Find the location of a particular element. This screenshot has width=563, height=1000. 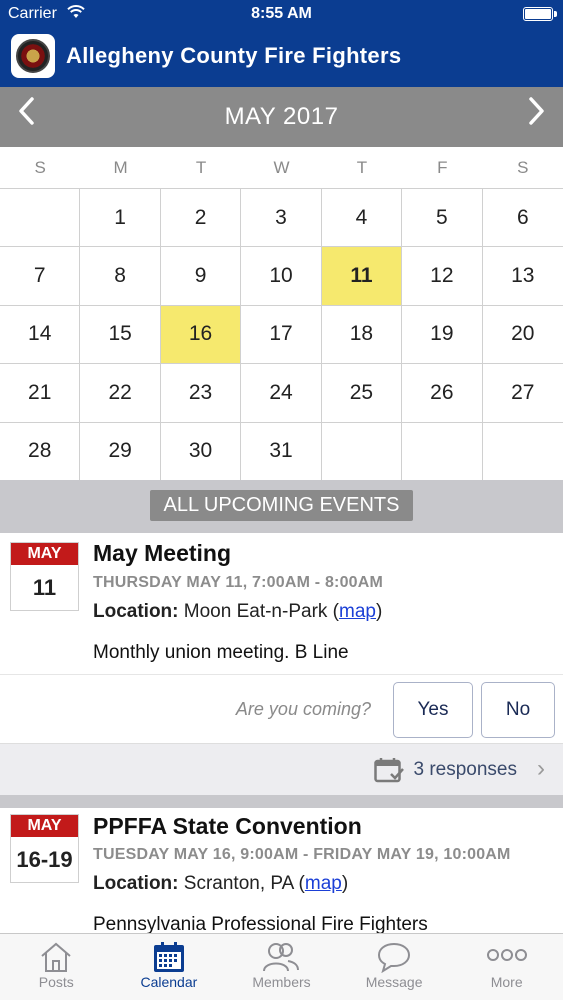

calendar-day: 21 is located at coordinates (40, 393).